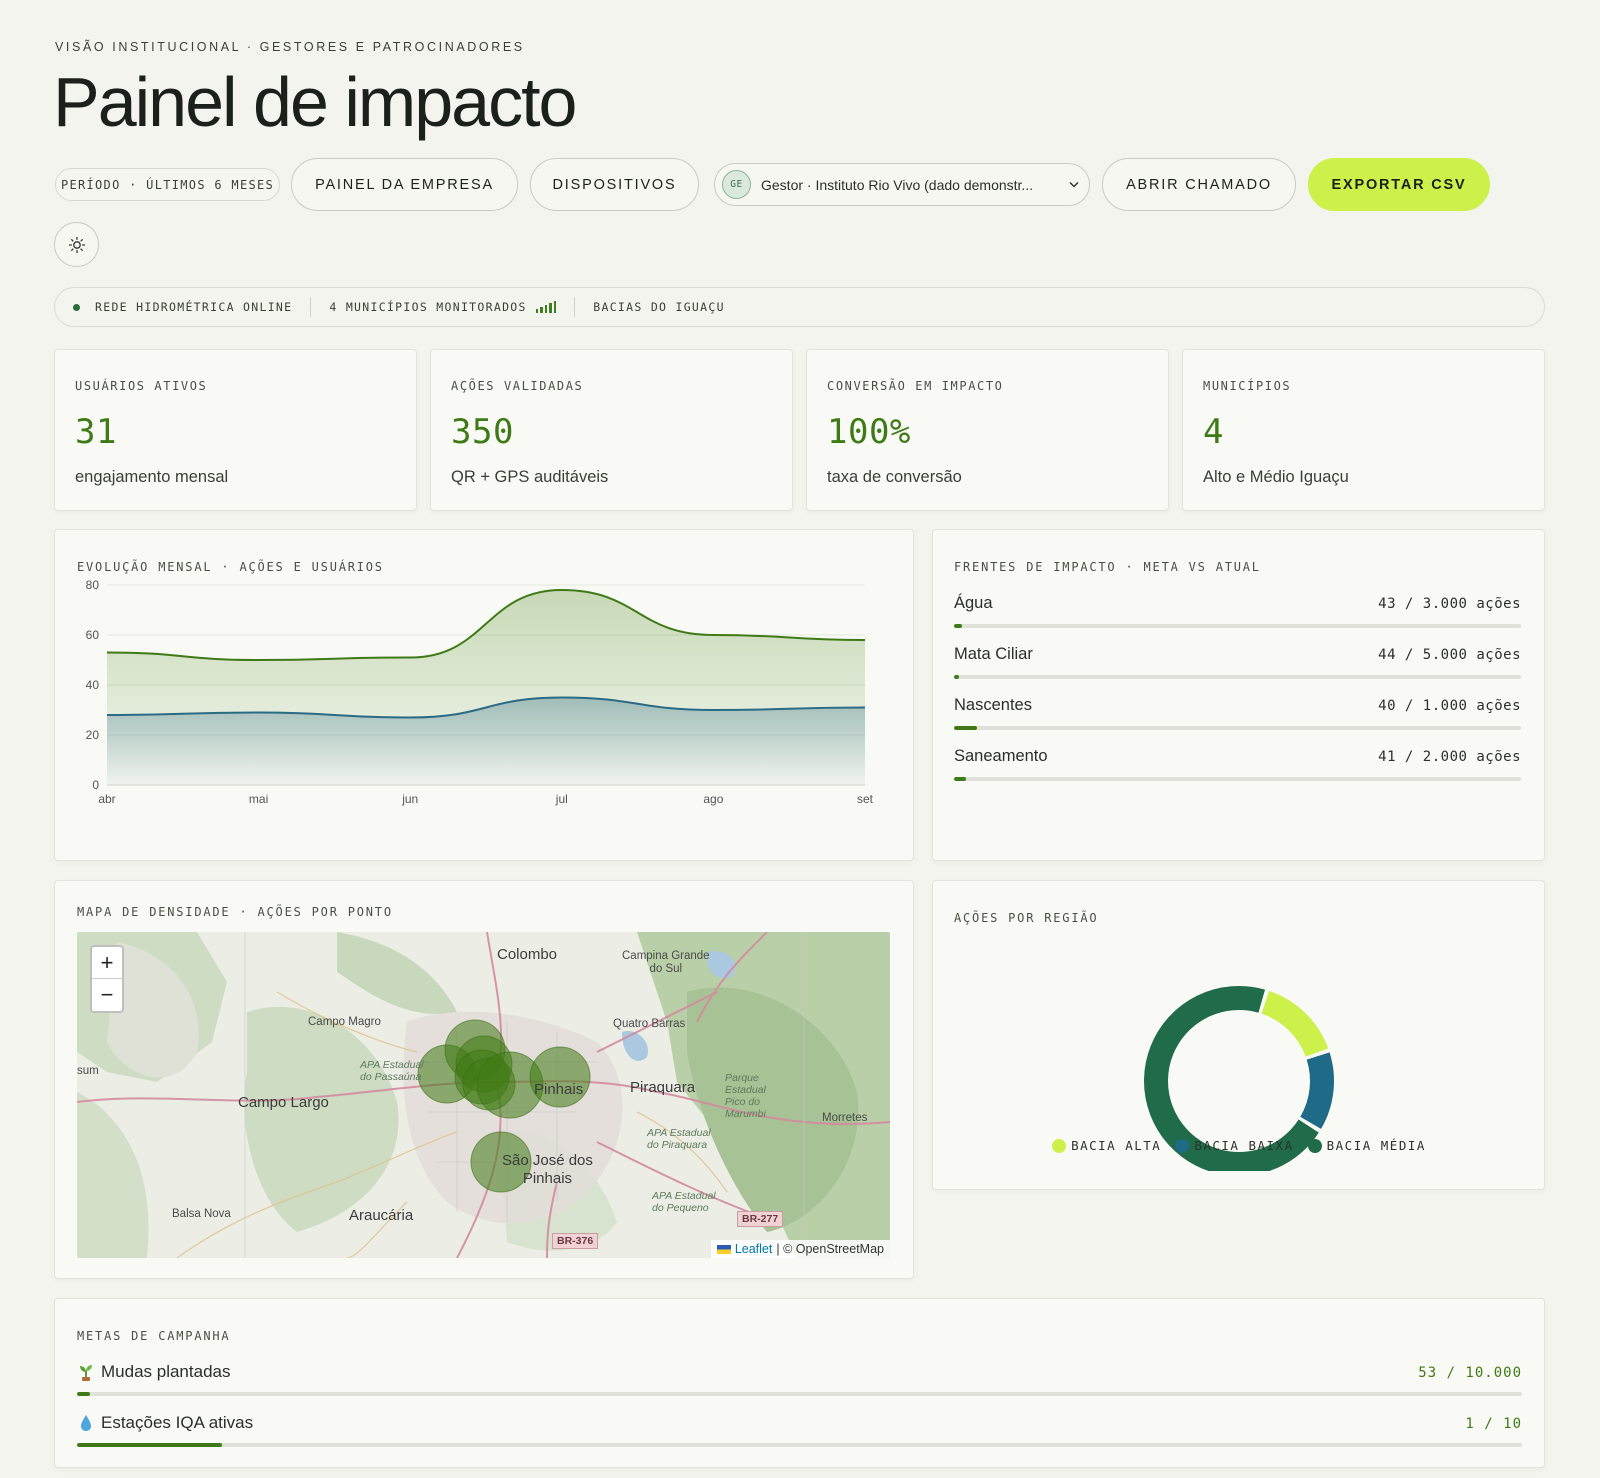 The width and height of the screenshot is (1600, 1478). Describe the element at coordinates (869, 432) in the screenshot. I see `kpi-value: 100%` at that location.